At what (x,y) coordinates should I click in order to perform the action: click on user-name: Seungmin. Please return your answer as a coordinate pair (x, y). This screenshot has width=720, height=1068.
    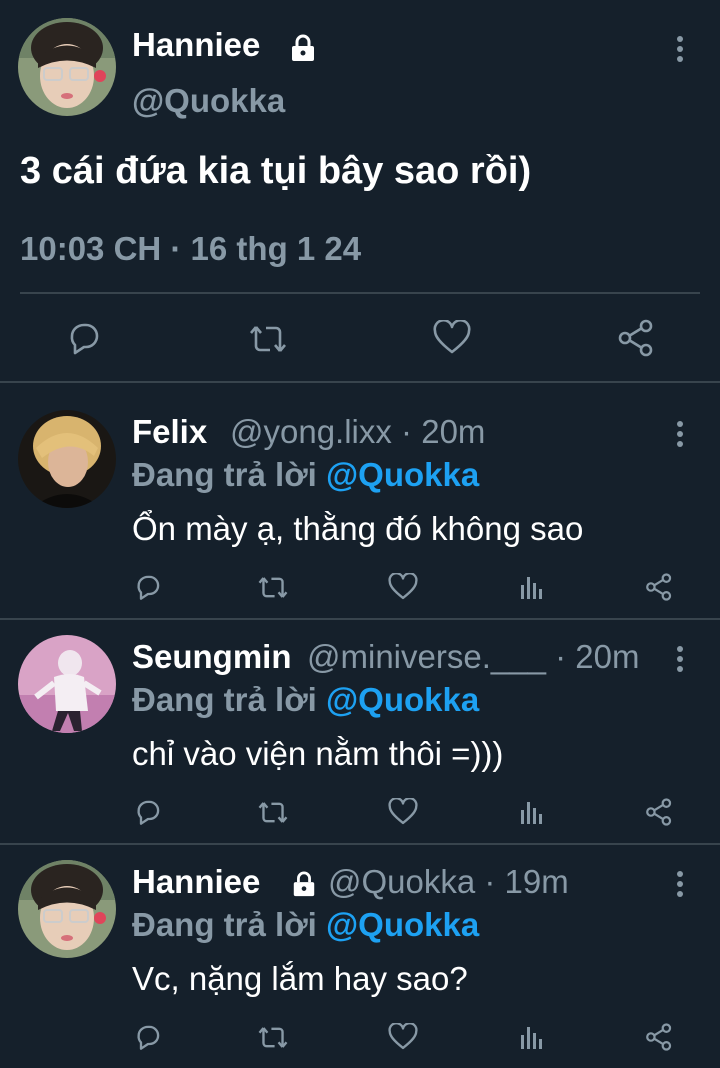
    Looking at the image, I should click on (212, 657).